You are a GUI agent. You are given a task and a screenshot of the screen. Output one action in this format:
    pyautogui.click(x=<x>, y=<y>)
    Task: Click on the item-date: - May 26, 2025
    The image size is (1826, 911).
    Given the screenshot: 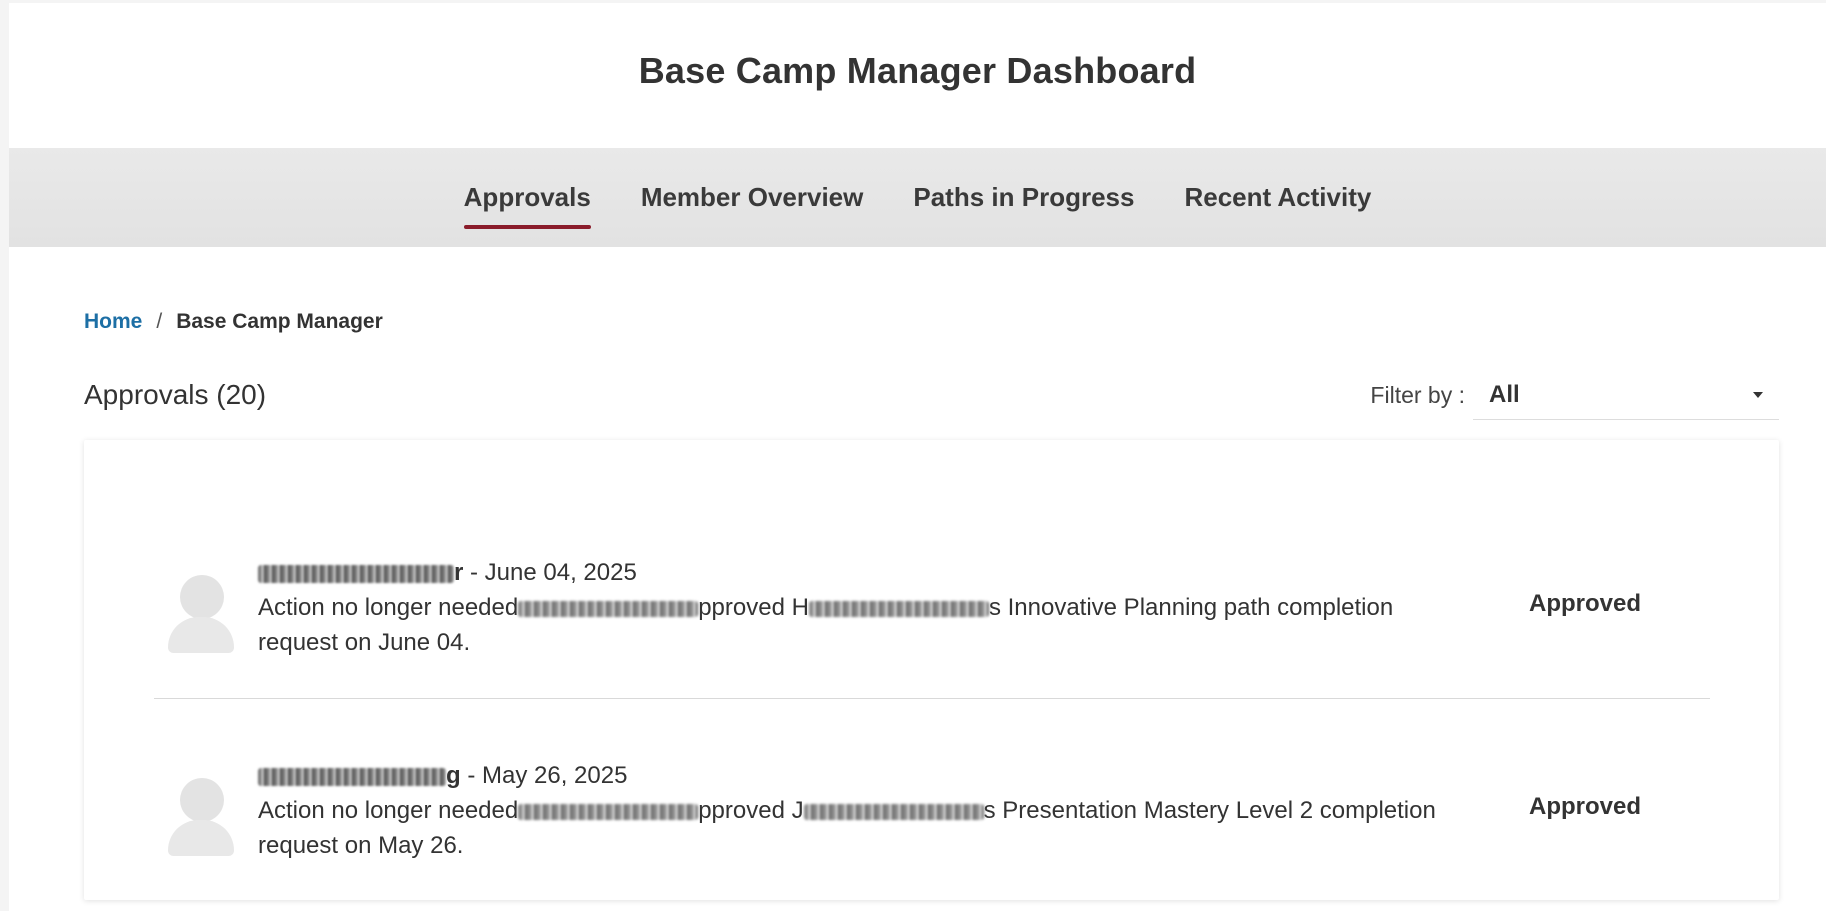 What is the action you would take?
    pyautogui.click(x=544, y=775)
    